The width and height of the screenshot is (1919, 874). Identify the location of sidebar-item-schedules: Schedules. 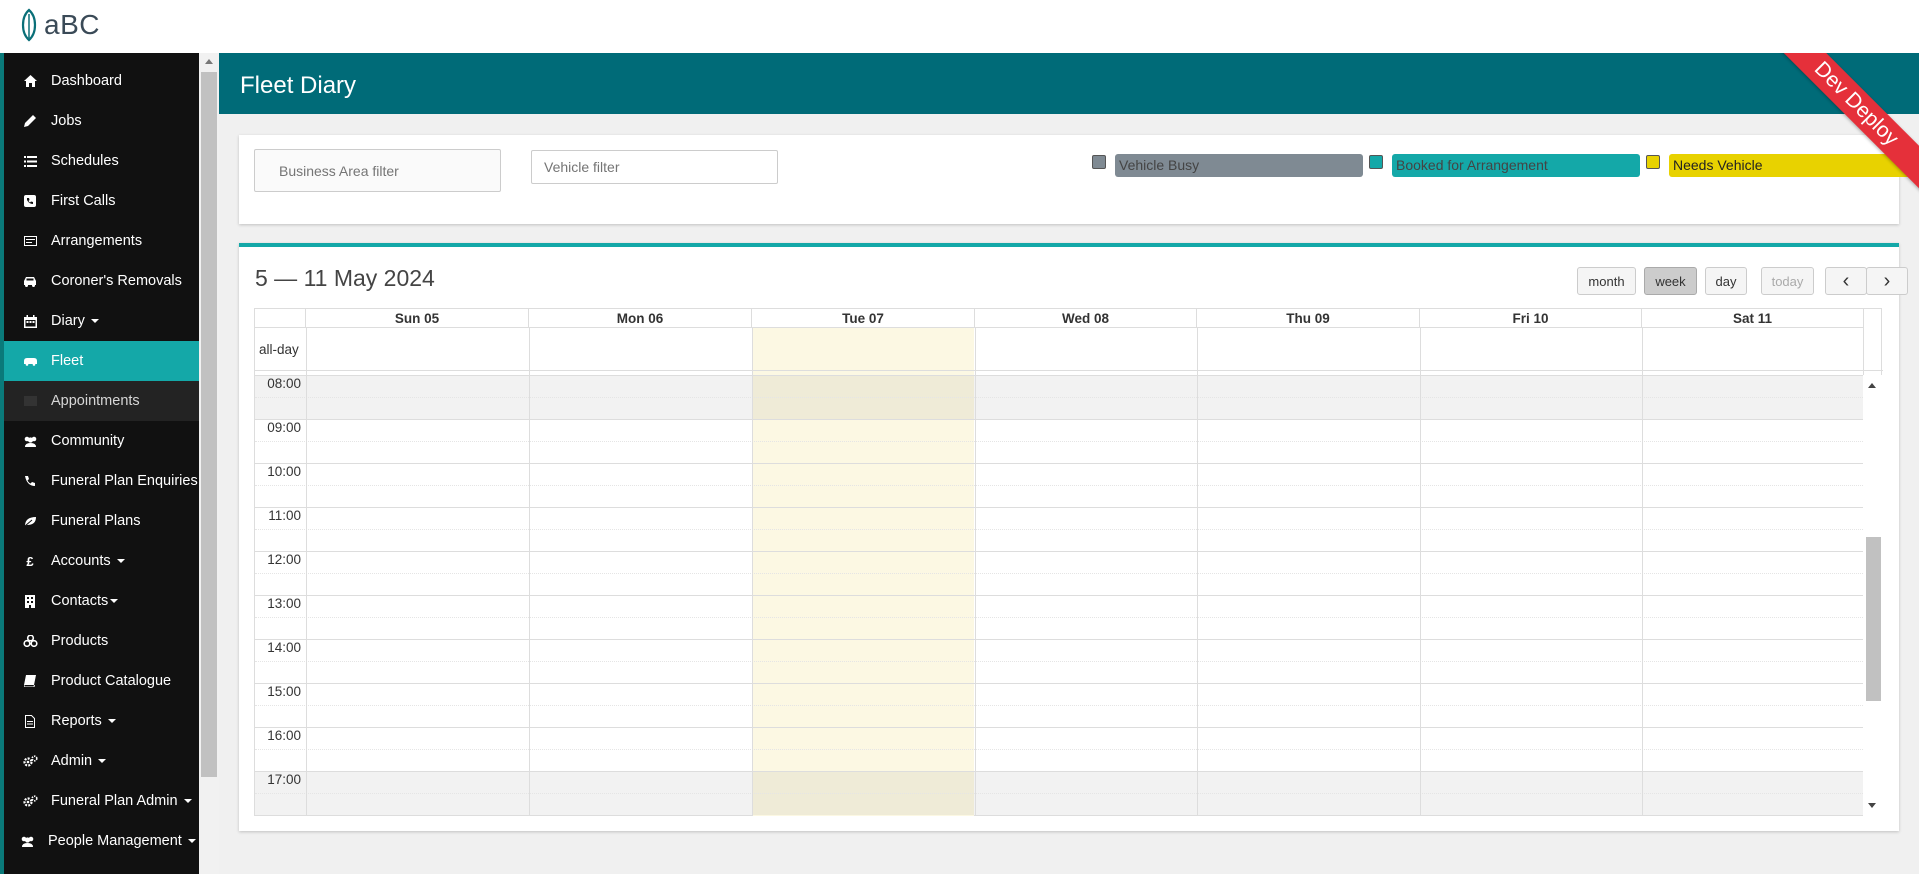
(101, 161).